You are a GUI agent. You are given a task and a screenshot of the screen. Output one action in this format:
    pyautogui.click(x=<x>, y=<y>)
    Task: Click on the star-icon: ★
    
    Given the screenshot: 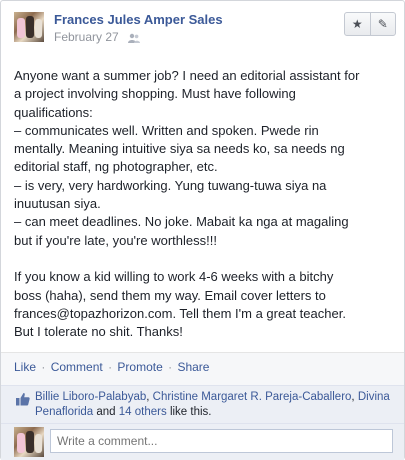 What is the action you would take?
    pyautogui.click(x=357, y=24)
    